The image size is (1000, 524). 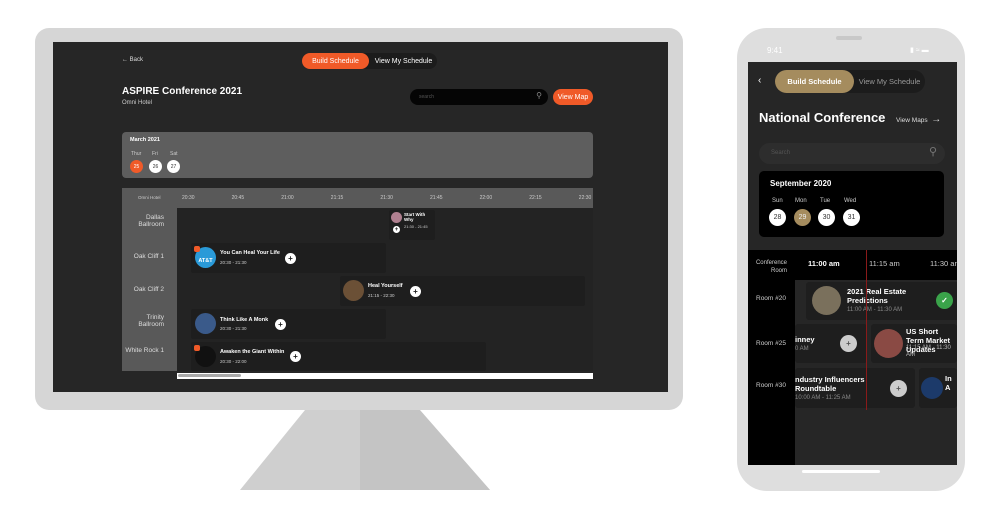 I want to click on date-25: 25, so click(x=136, y=166).